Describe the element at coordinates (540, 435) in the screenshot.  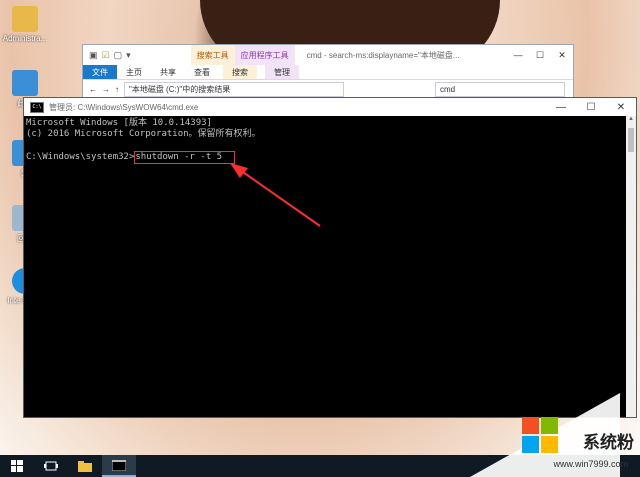
I see `windows-flag-logo` at that location.